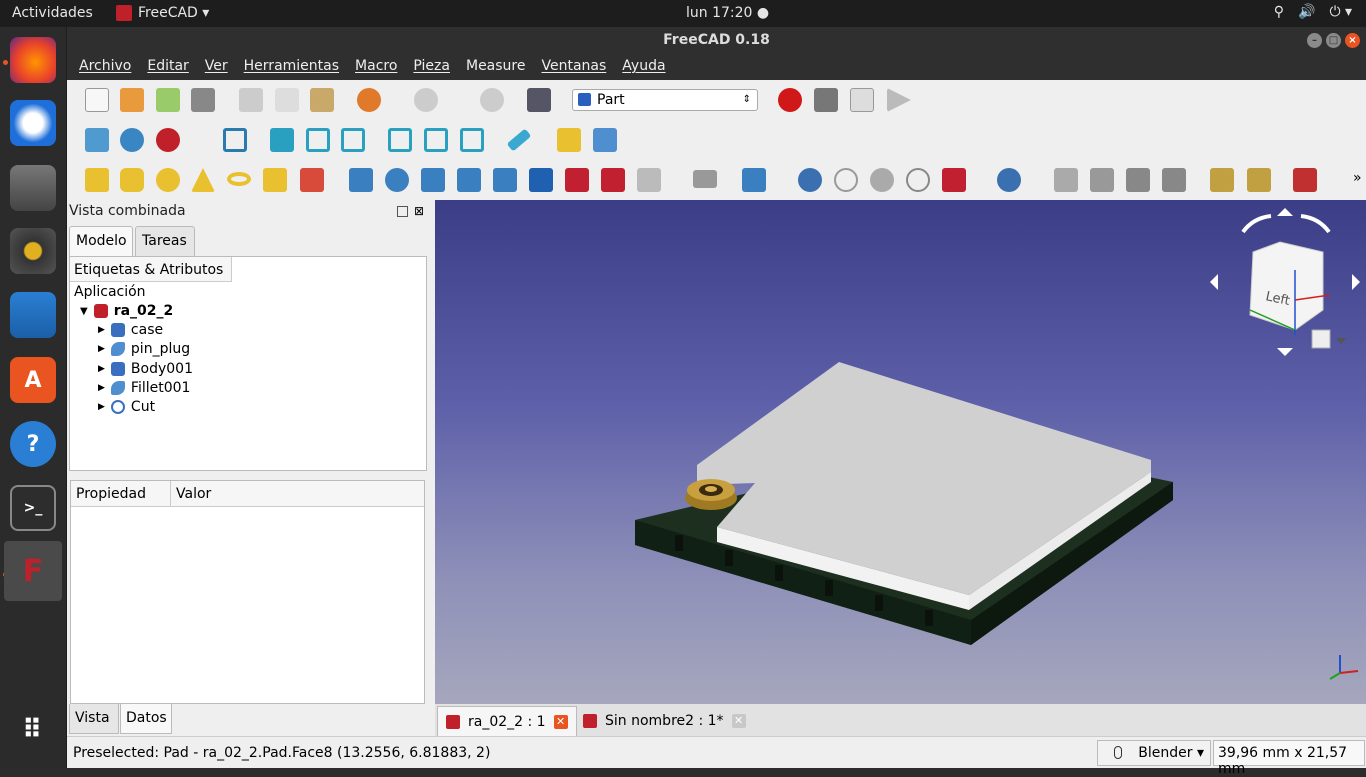 Image resolution: width=1366 pixels, height=777 pixels. Describe the element at coordinates (167, 67) in the screenshot. I see `menu-editar: Editar` at that location.